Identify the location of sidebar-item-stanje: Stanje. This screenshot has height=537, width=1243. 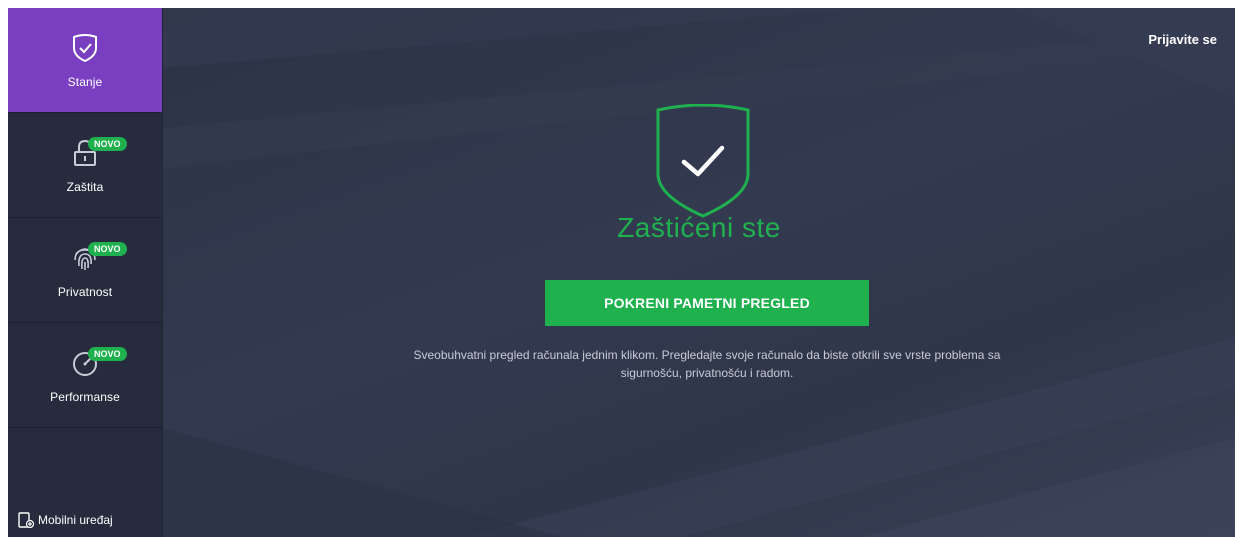
(85, 60).